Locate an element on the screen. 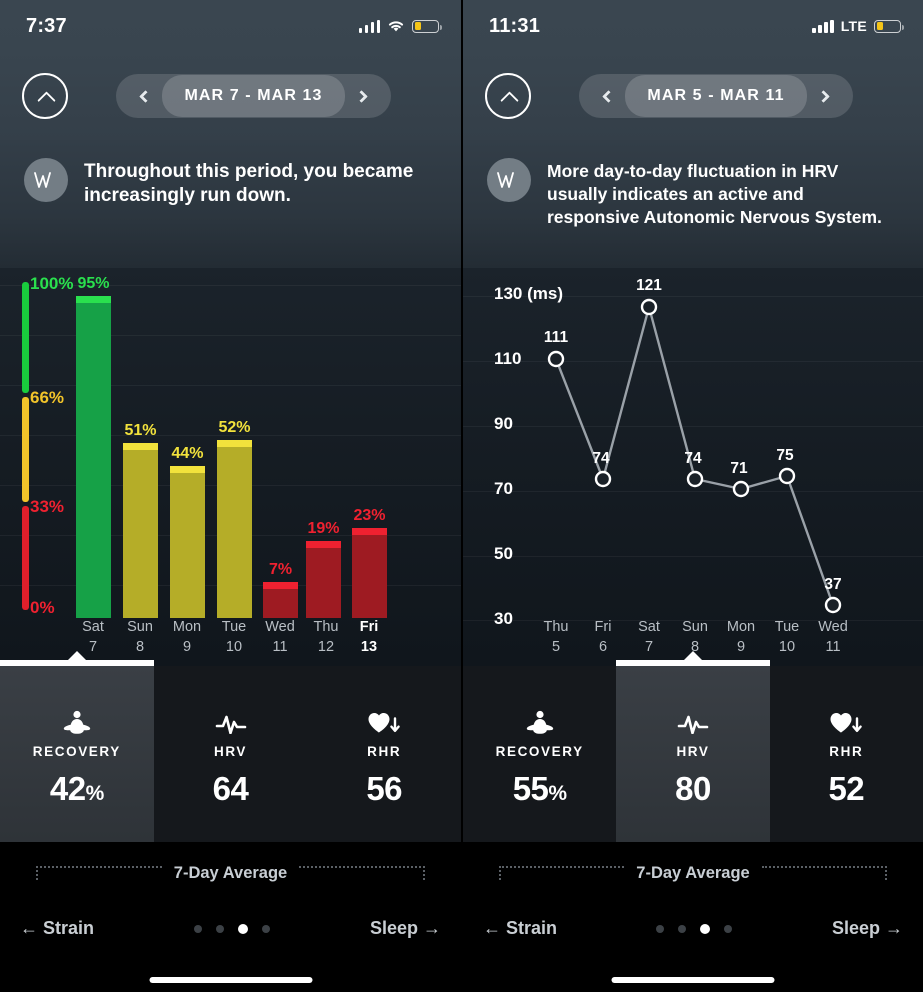 This screenshot has width=923, height=992. bar-mon-9: 44% is located at coordinates (187, 531).